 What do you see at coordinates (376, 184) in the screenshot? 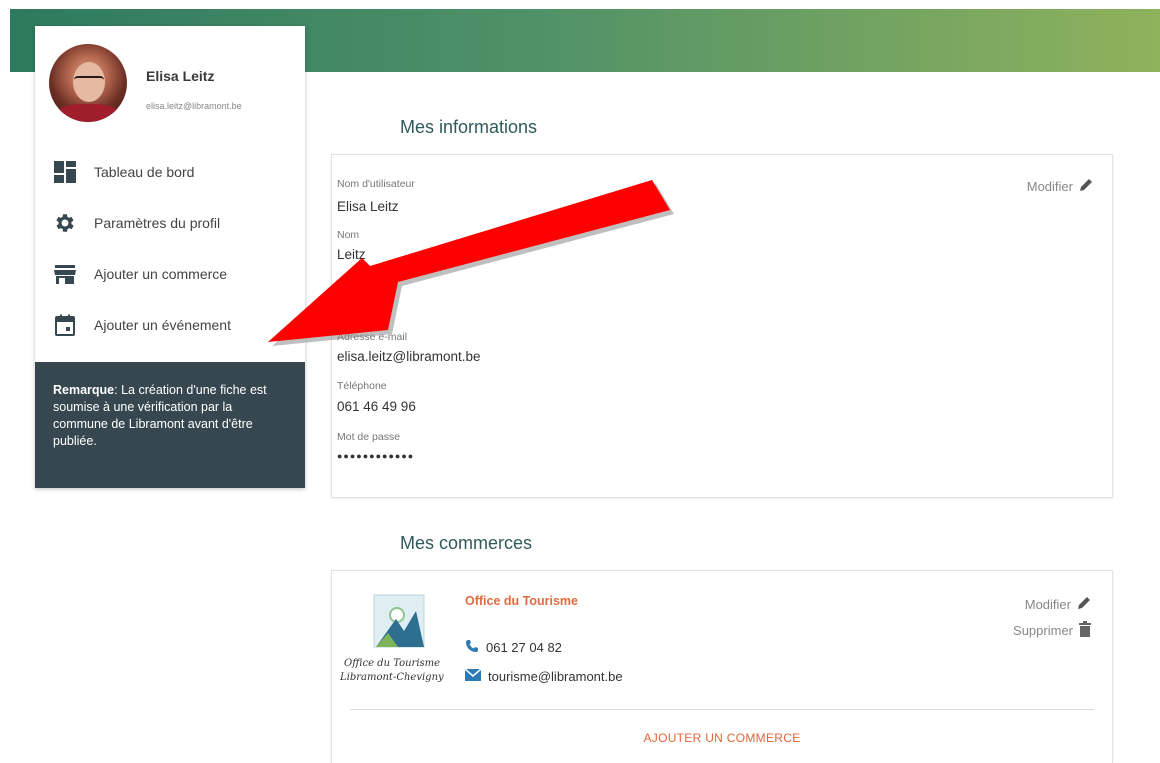
I see `username-label: Nom d'utilisateur` at bounding box center [376, 184].